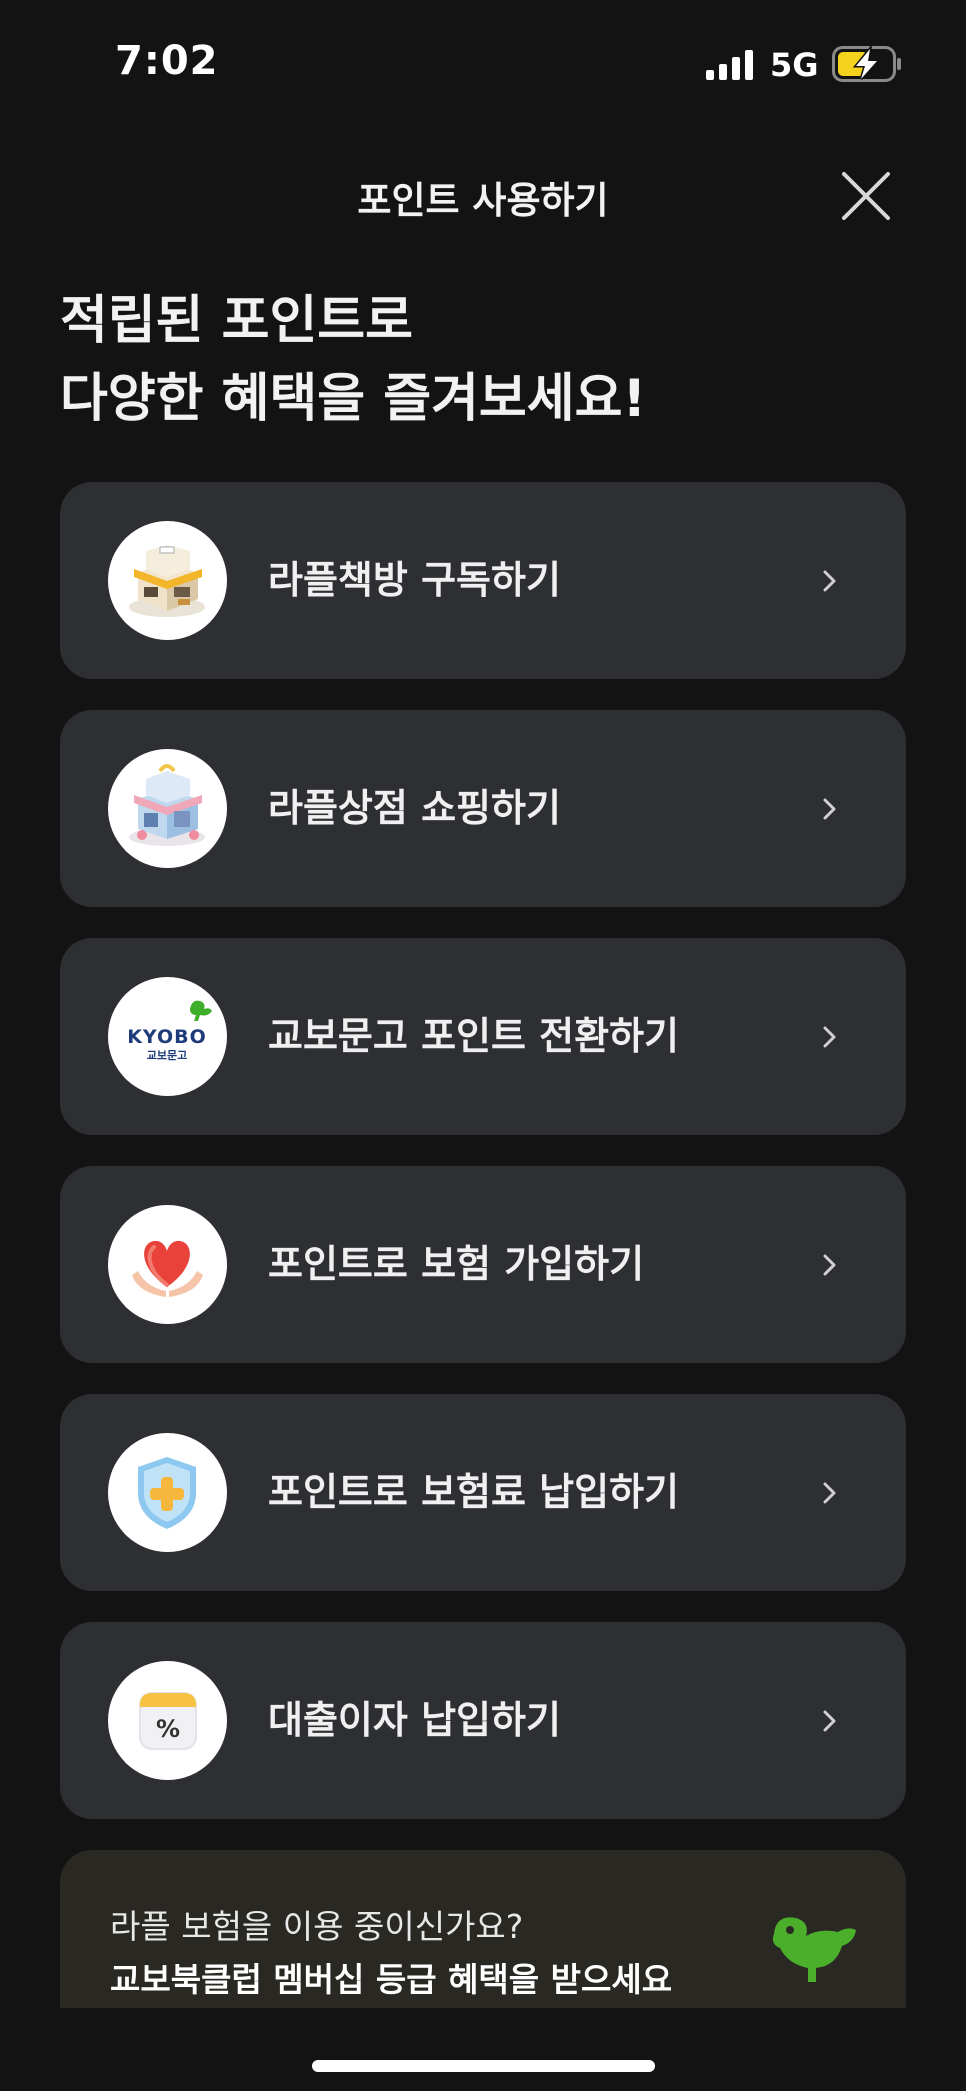  Describe the element at coordinates (483, 65) in the screenshot. I see `status-bar: 7:02 5G` at that location.